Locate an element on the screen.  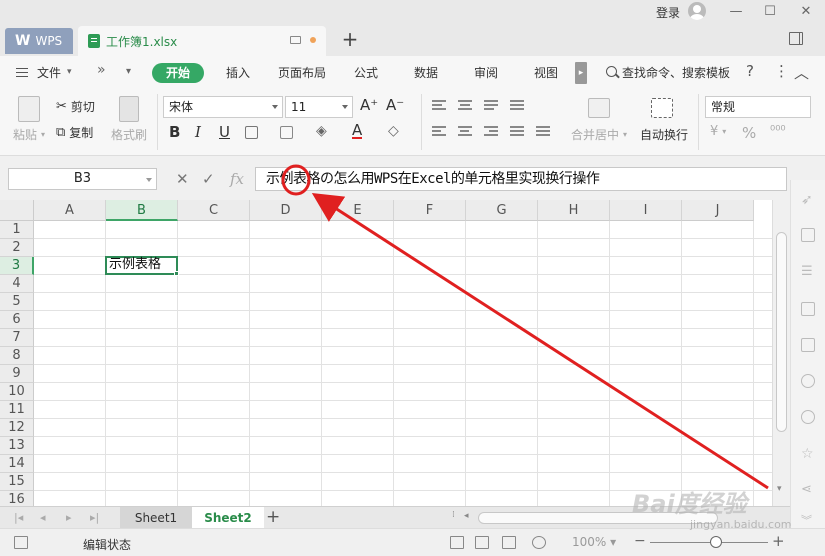
tab-home: 开始 is located at coordinates (178, 73).